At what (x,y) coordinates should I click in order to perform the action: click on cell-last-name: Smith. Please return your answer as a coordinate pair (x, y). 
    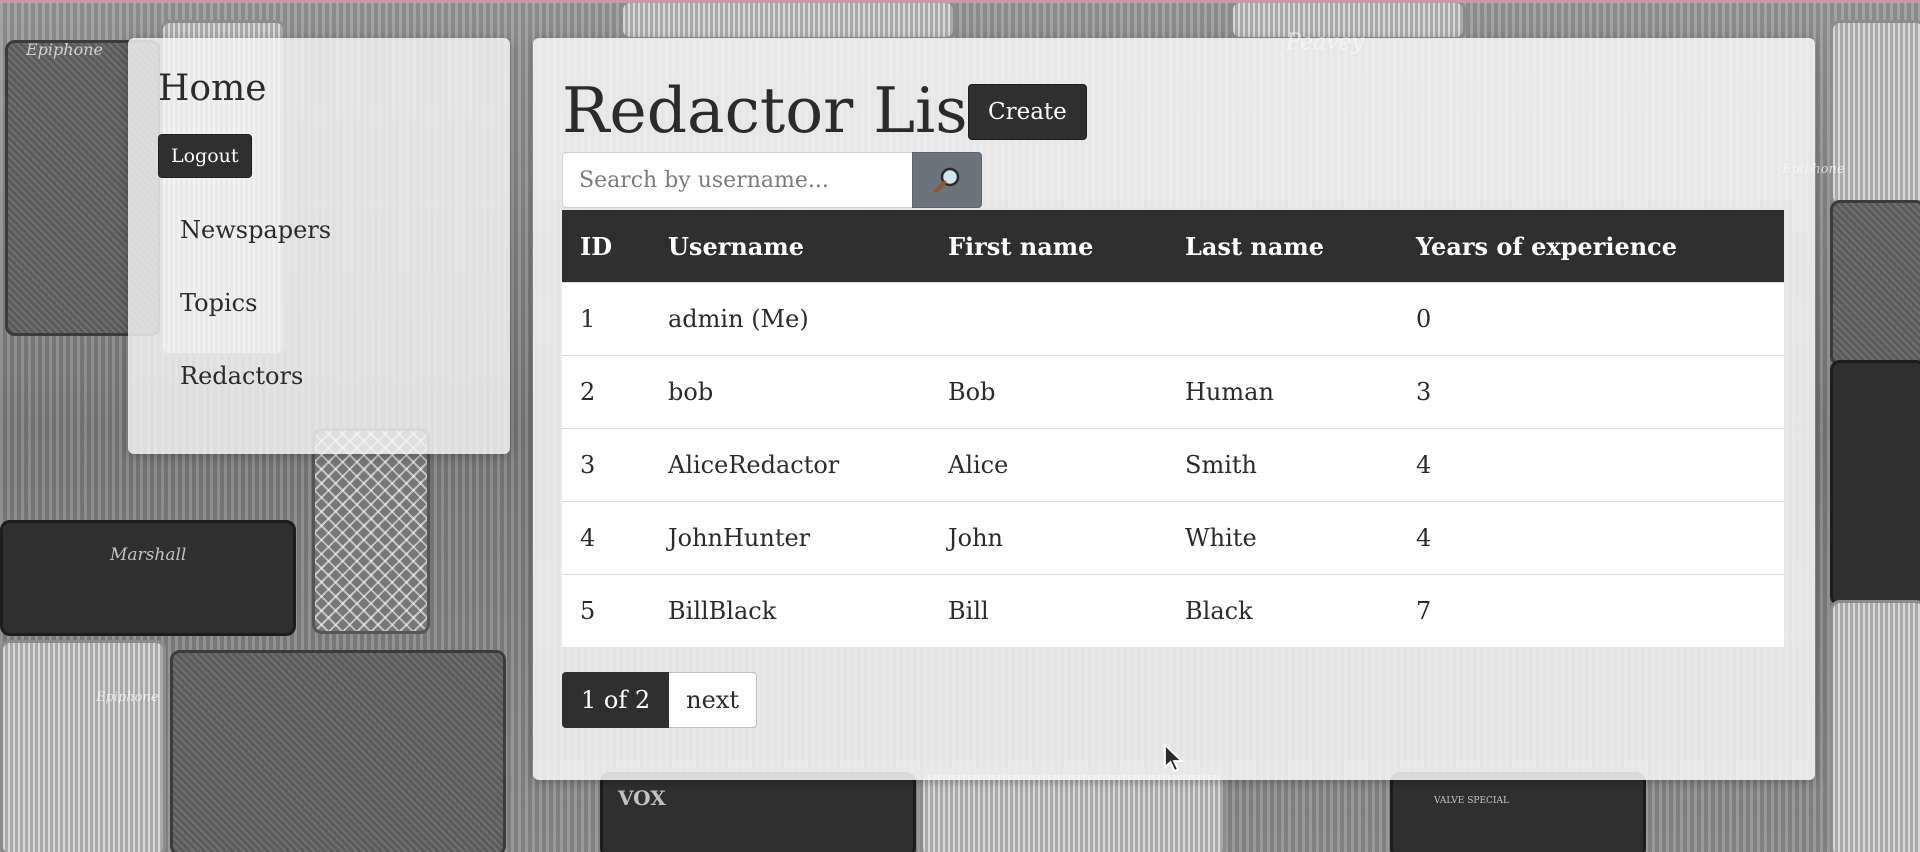
    Looking at the image, I should click on (1282, 465).